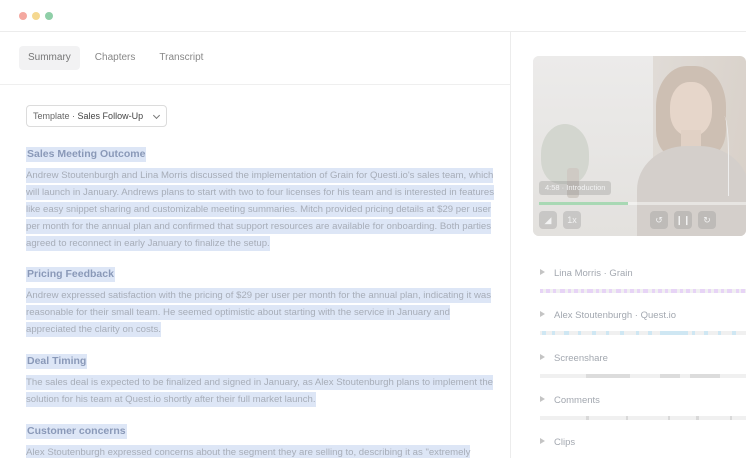 The image size is (746, 458). What do you see at coordinates (70, 274) in the screenshot?
I see `section-title: Pricing Feedback` at bounding box center [70, 274].